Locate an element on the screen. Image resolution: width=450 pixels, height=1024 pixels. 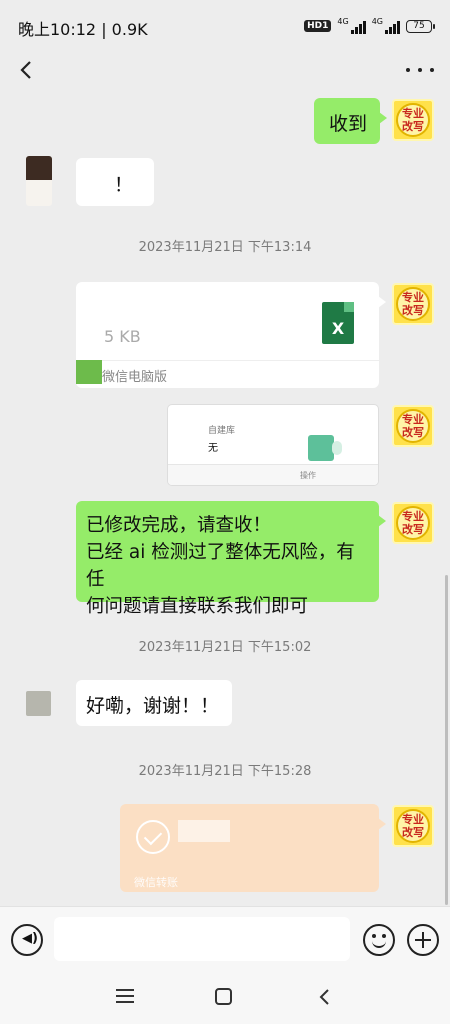
toggle-icon is located at coordinates (325, 448).